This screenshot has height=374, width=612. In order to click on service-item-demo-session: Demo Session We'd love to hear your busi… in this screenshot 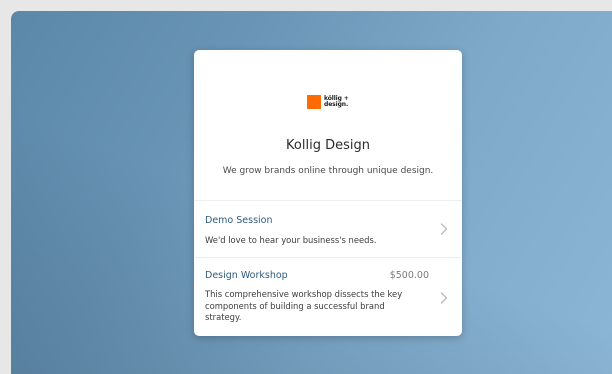, I will do `click(328, 229)`.